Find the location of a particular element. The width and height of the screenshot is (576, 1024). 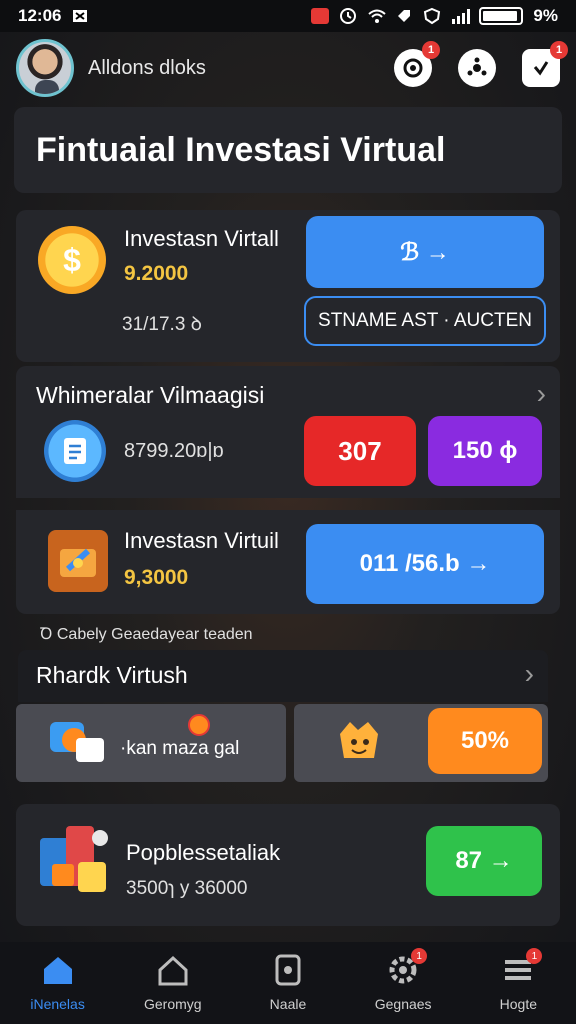

nav-item-geromyg: Geromyg is located at coordinates (173, 983).